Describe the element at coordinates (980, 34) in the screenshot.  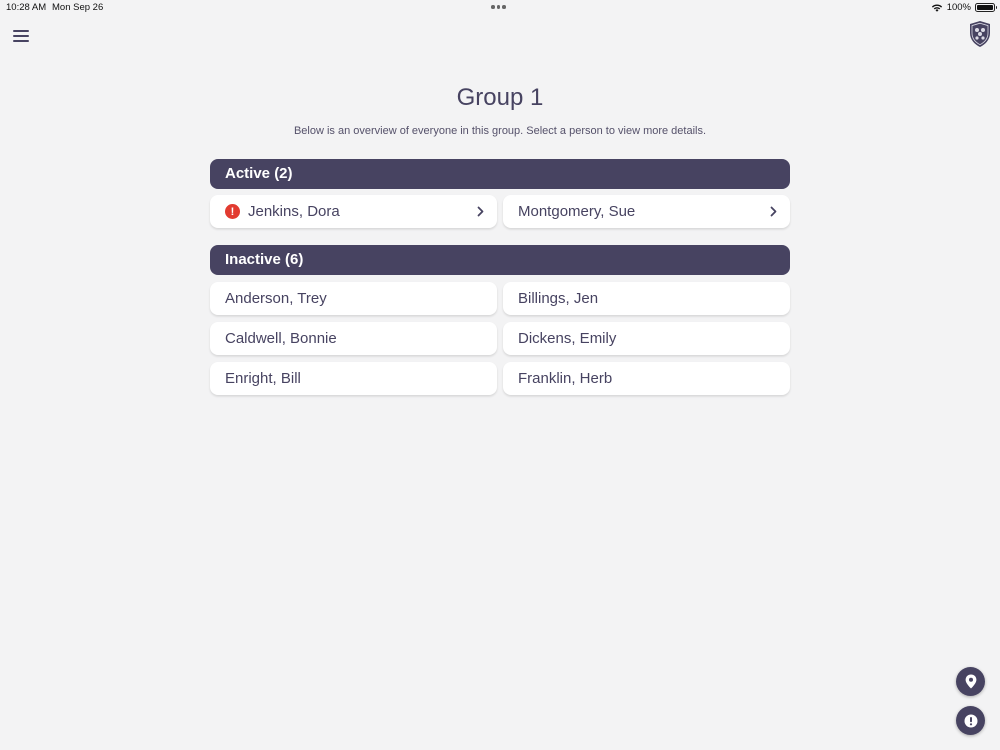
I see `crest-logo` at that location.